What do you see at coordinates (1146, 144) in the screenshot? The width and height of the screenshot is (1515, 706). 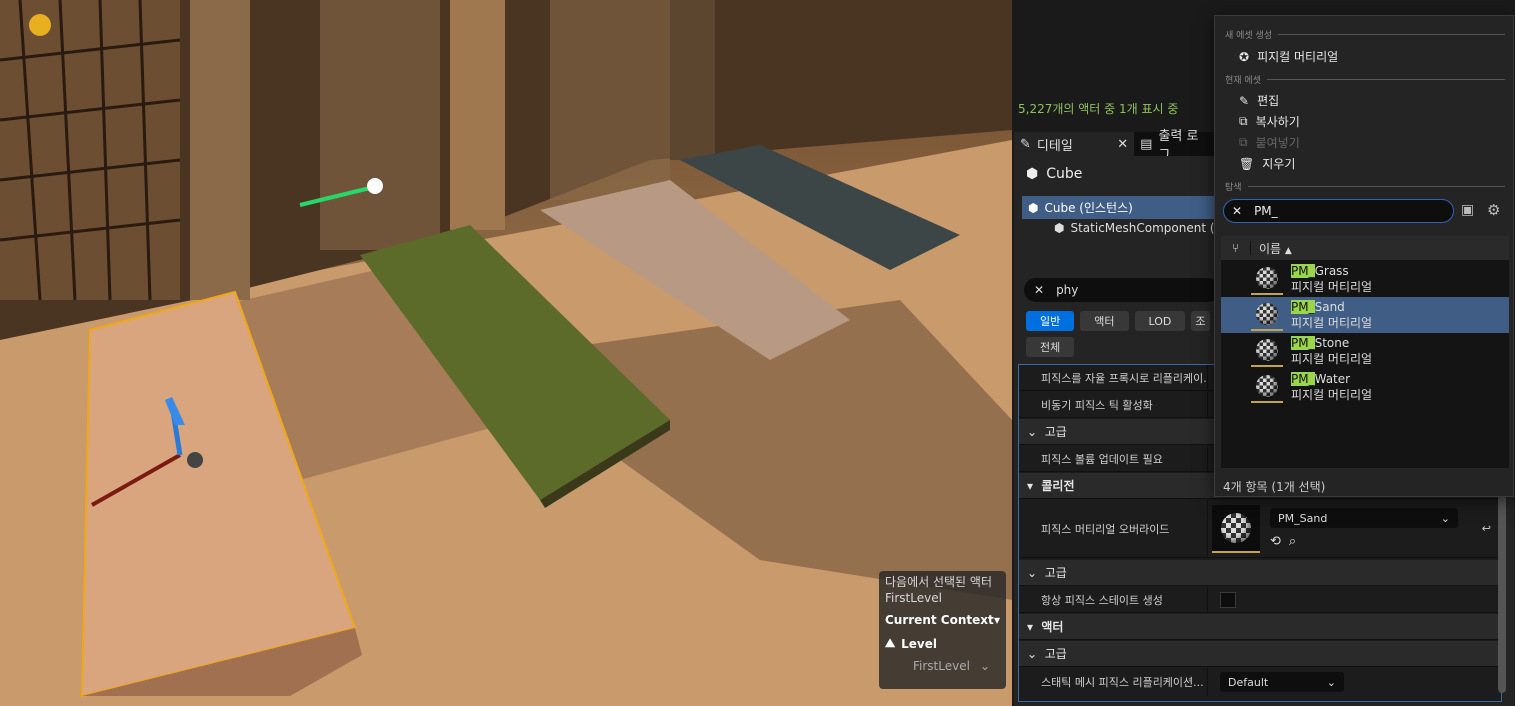 I see `output-log-icon: ▤` at bounding box center [1146, 144].